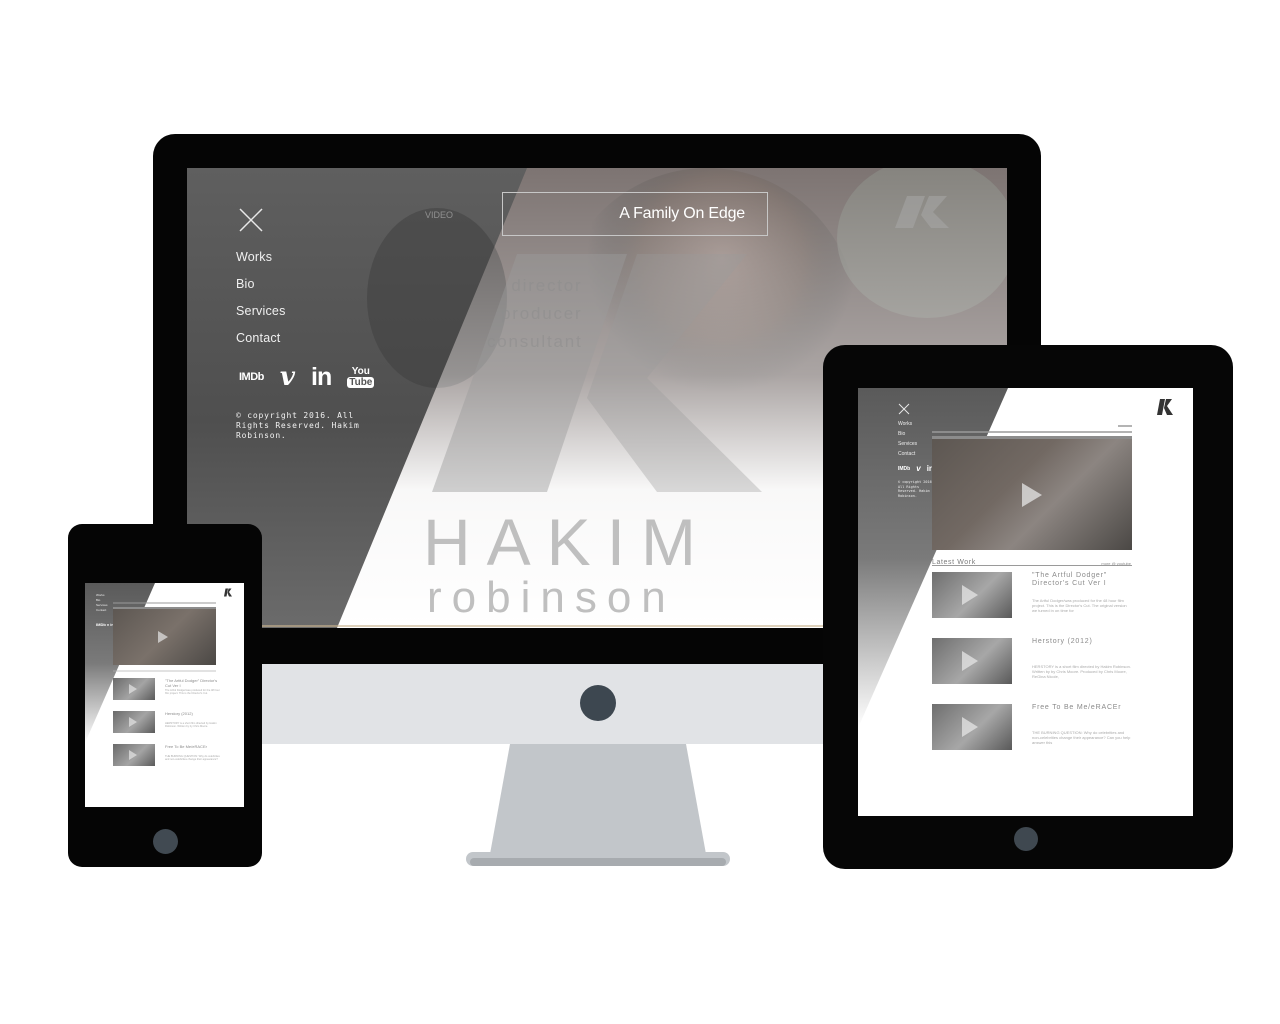  I want to click on youtube-label-bottom: Tube, so click(361, 382).